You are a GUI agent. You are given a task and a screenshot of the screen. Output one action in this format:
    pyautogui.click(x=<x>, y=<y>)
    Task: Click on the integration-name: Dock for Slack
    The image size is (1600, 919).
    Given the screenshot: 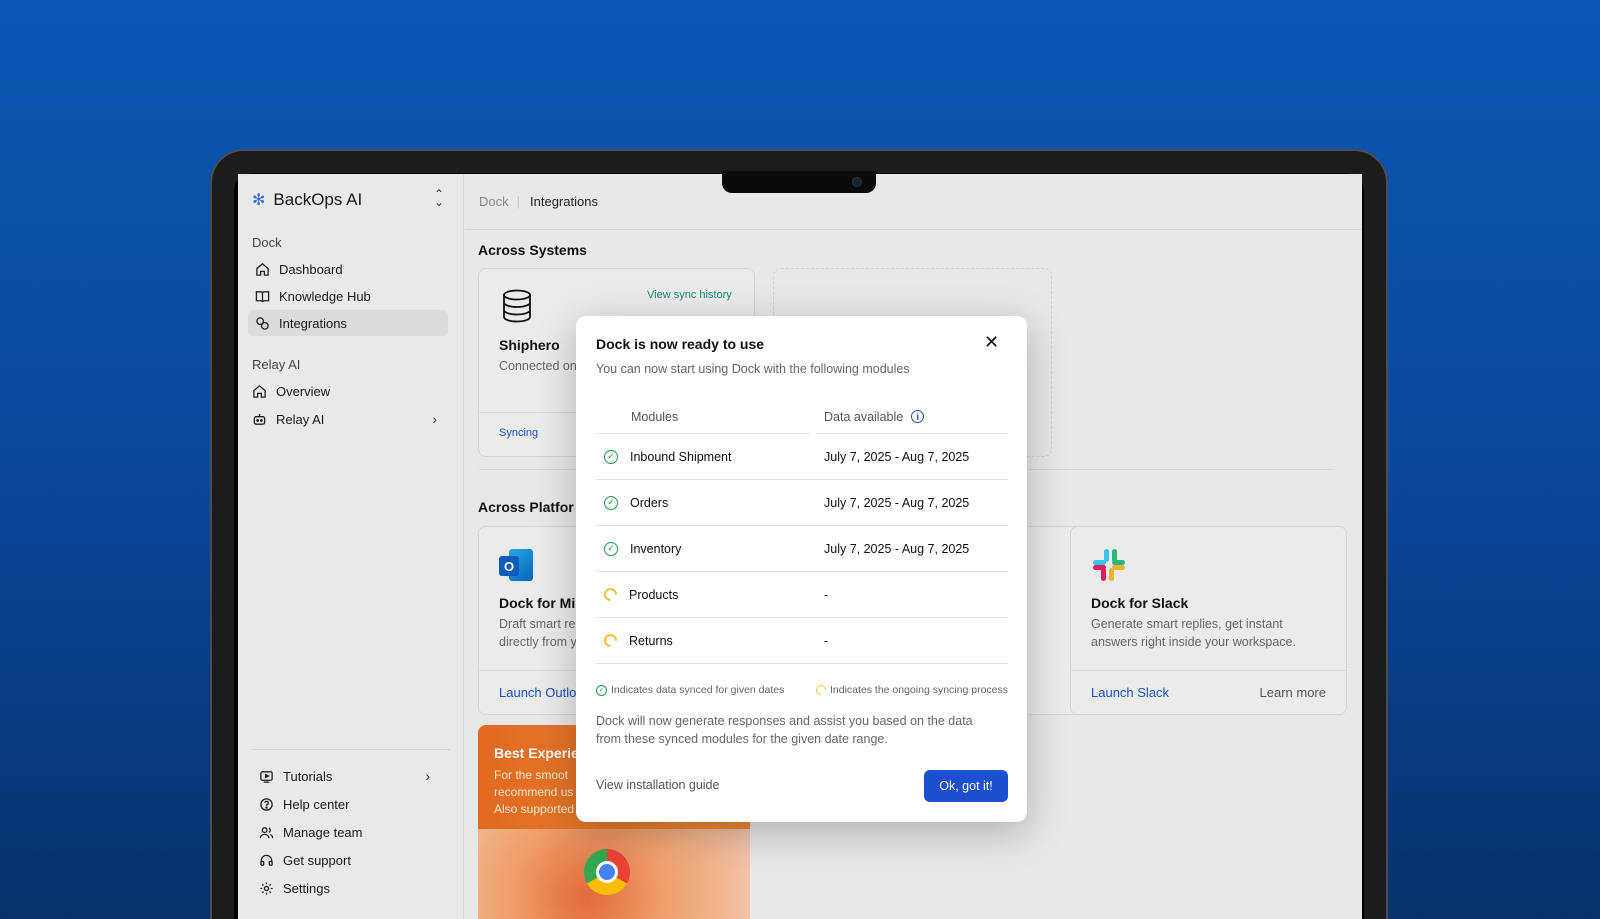 What is the action you would take?
    pyautogui.click(x=1140, y=603)
    